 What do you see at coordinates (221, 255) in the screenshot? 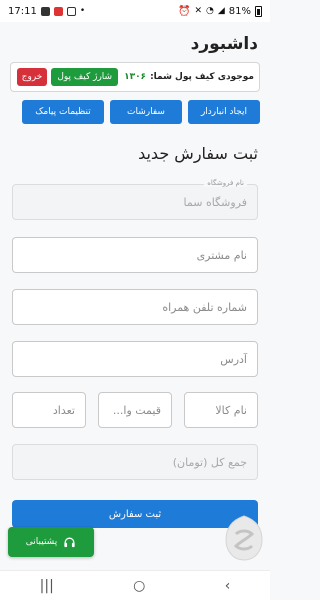
I see `customer-name-placeholder: نام مشتری` at bounding box center [221, 255].